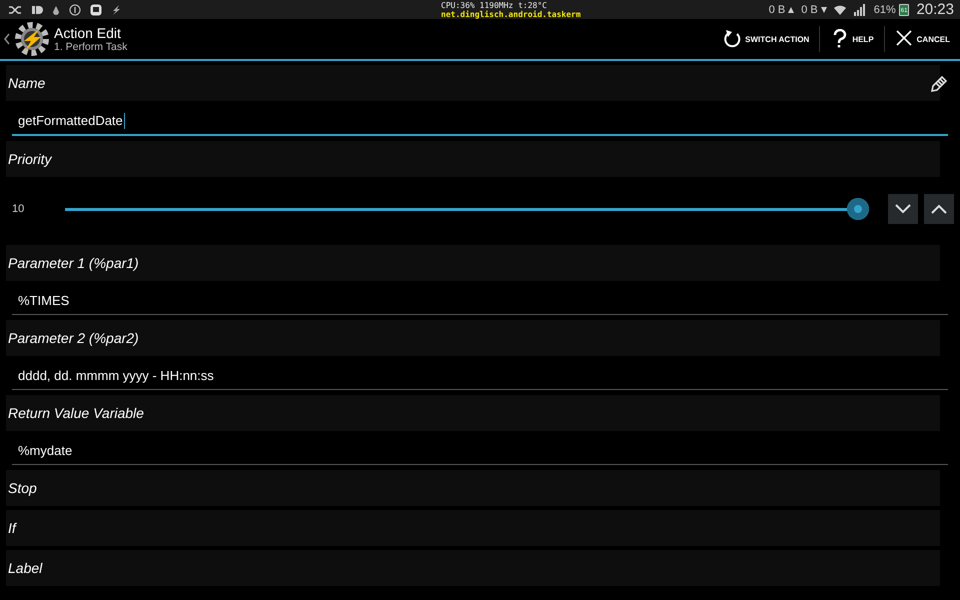 This screenshot has width=960, height=600. What do you see at coordinates (88, 33) in the screenshot?
I see `screen-title: Action Edit` at bounding box center [88, 33].